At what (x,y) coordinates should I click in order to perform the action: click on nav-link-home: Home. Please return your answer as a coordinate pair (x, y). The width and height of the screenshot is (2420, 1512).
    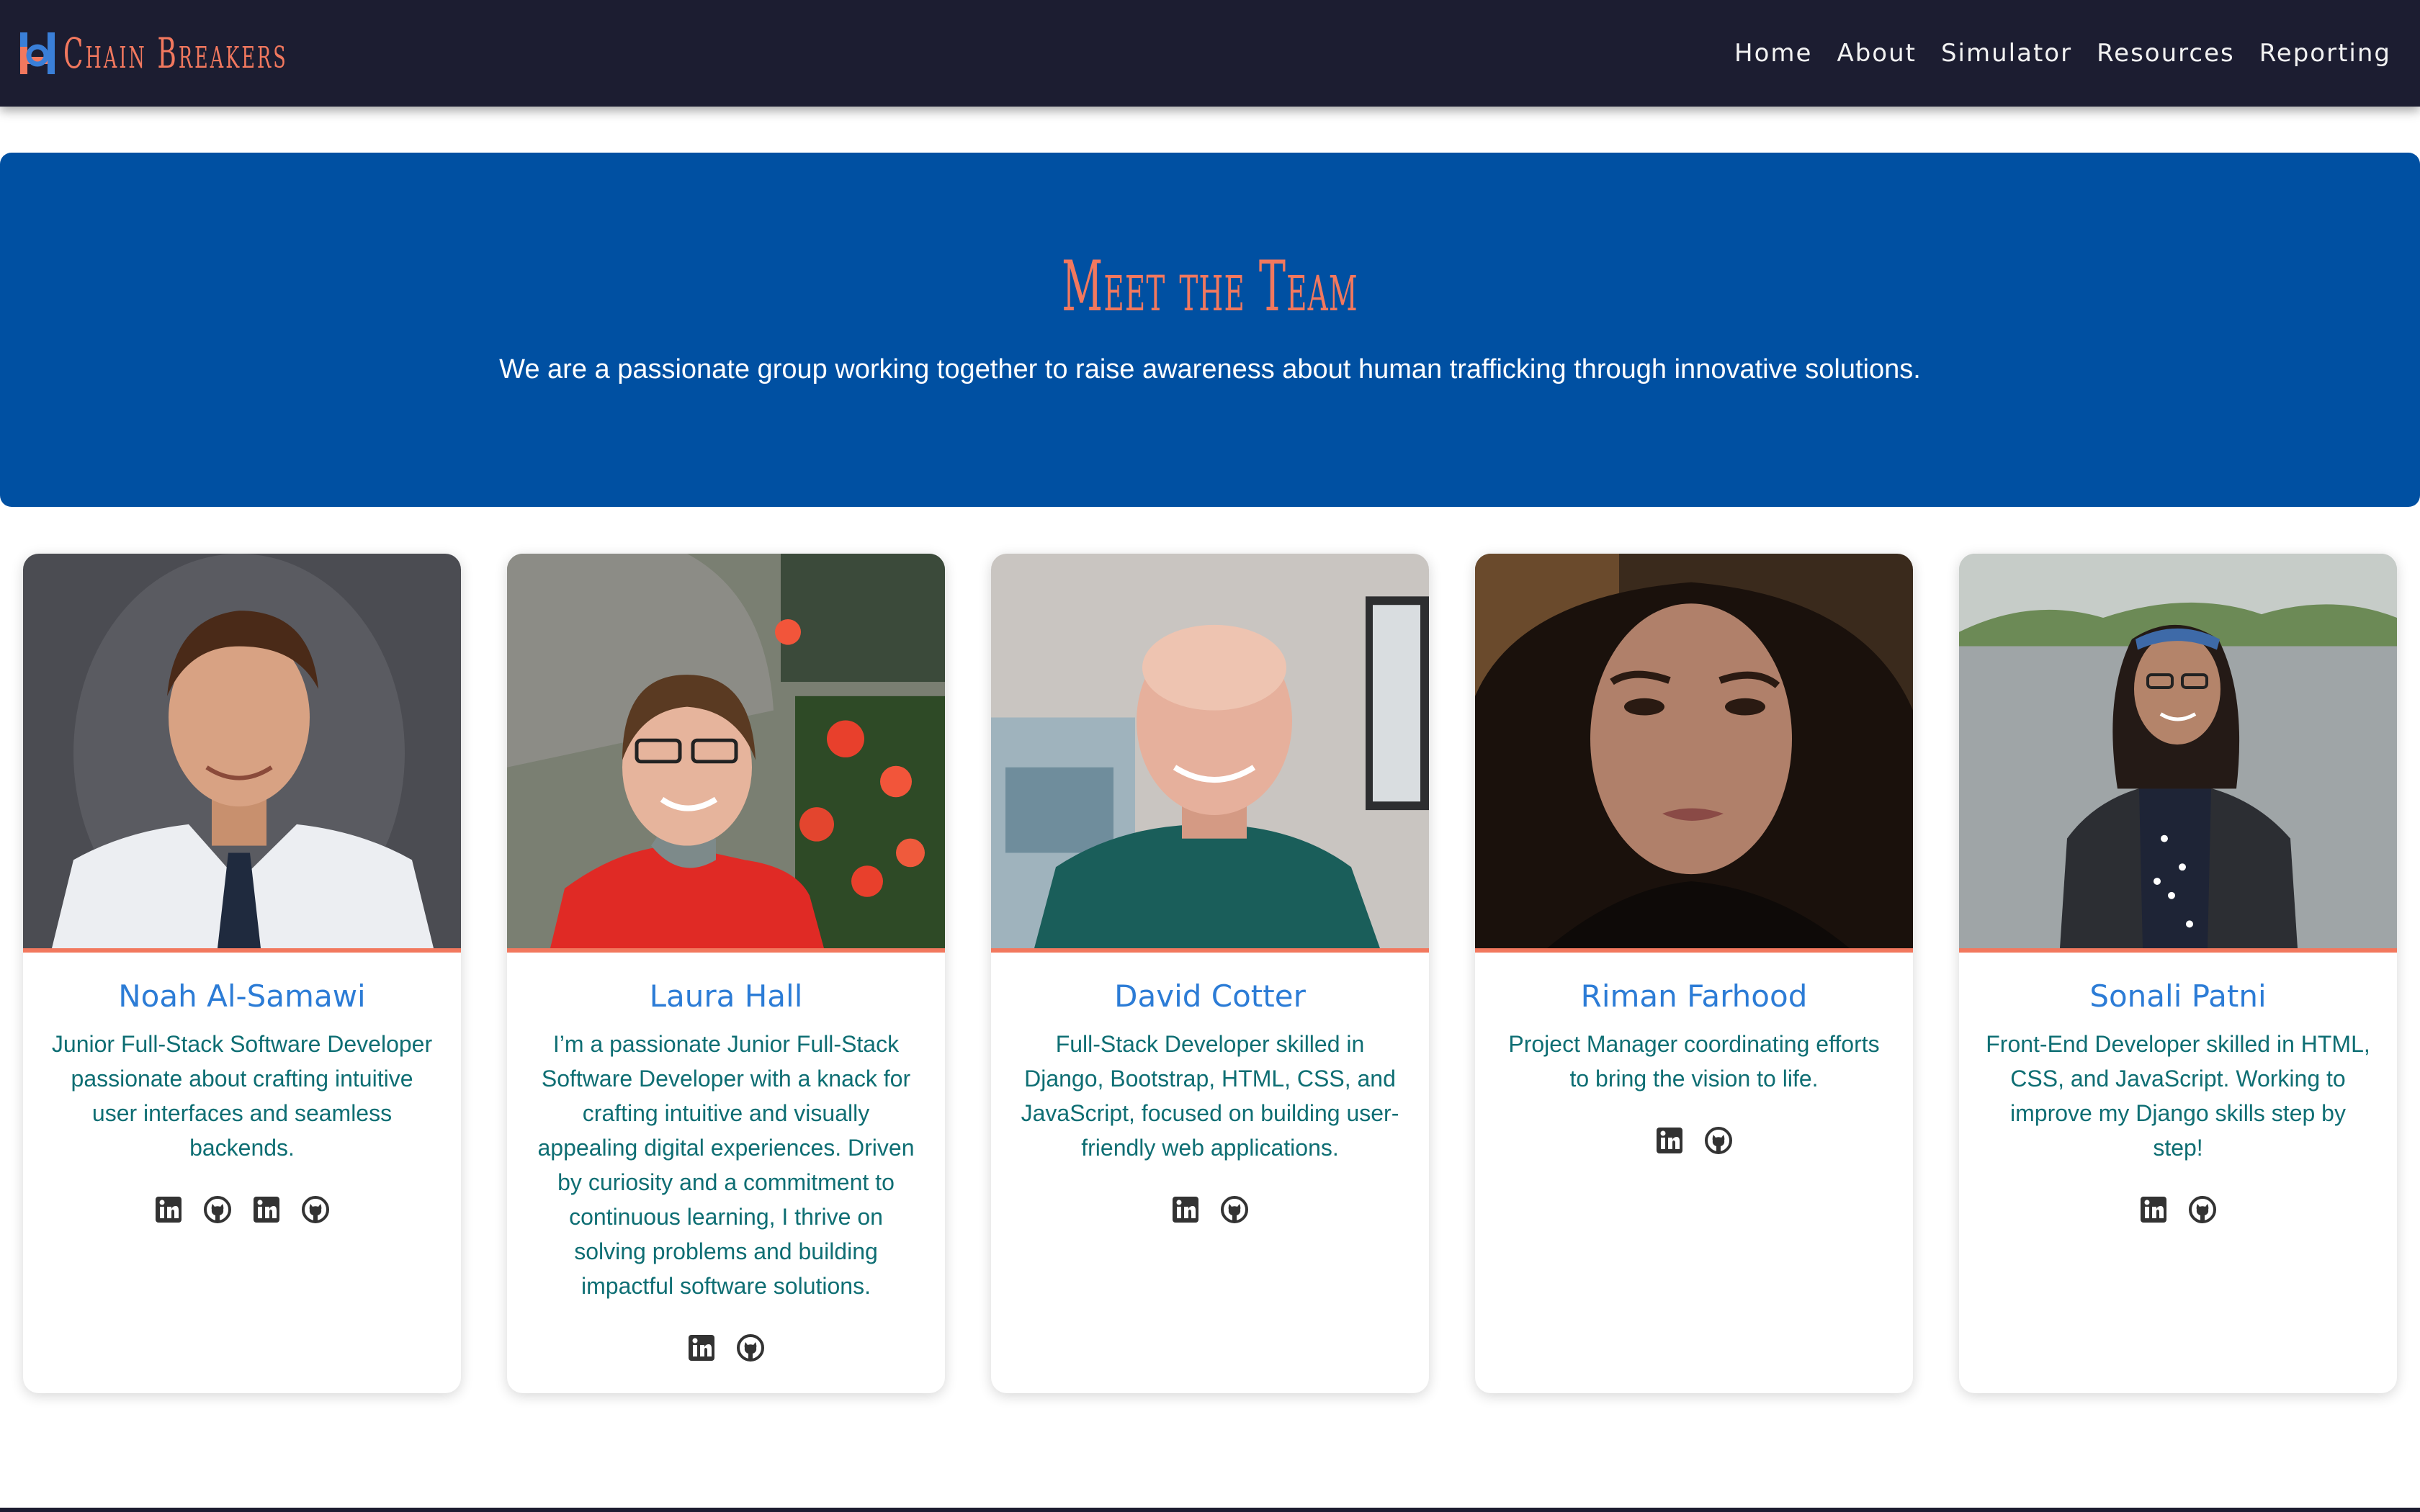
    Looking at the image, I should click on (1773, 53).